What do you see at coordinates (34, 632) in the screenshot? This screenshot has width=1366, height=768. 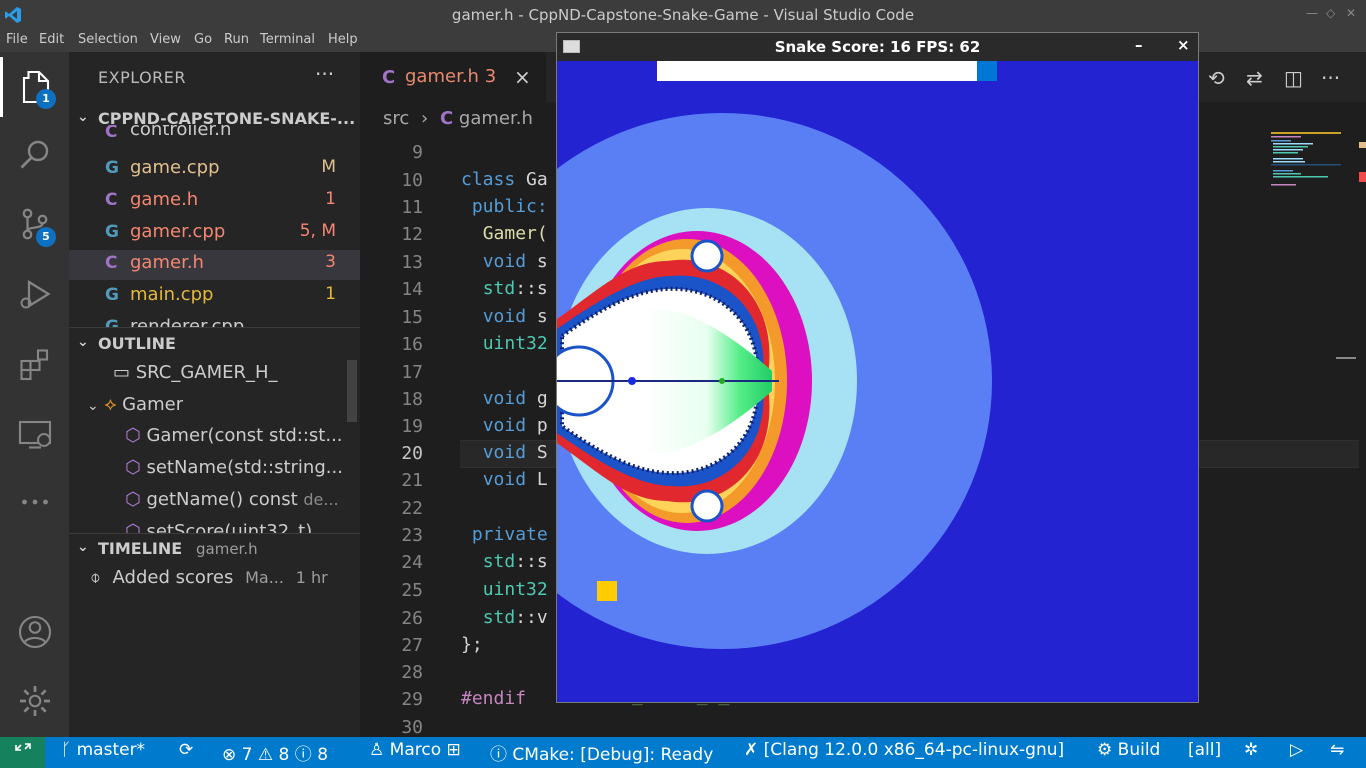 I see `accounts-activity` at bounding box center [34, 632].